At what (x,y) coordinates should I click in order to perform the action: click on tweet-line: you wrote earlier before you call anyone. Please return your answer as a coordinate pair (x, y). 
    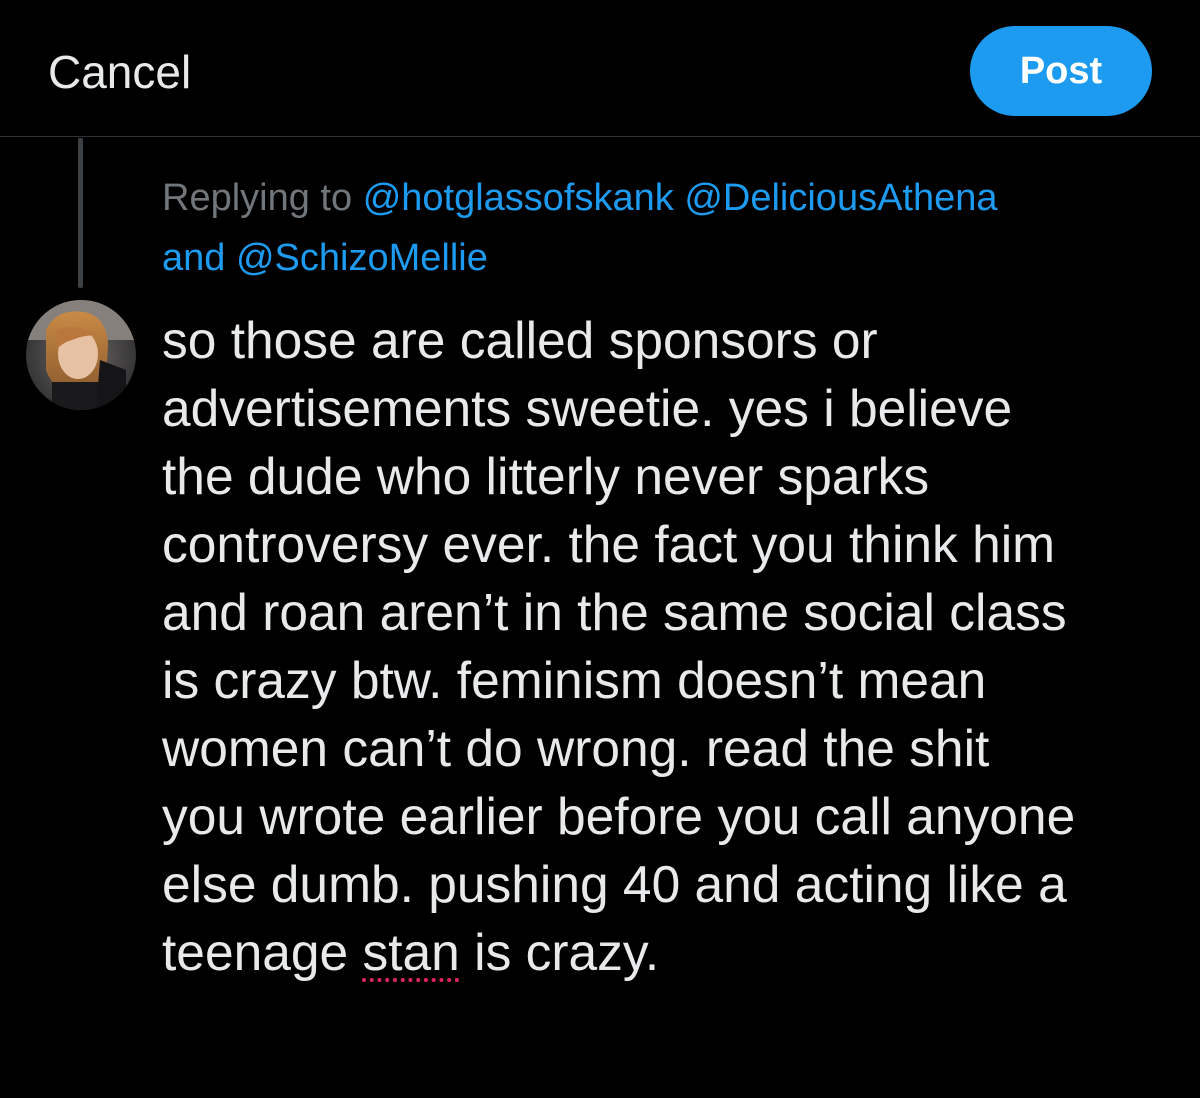
    Looking at the image, I should click on (619, 816).